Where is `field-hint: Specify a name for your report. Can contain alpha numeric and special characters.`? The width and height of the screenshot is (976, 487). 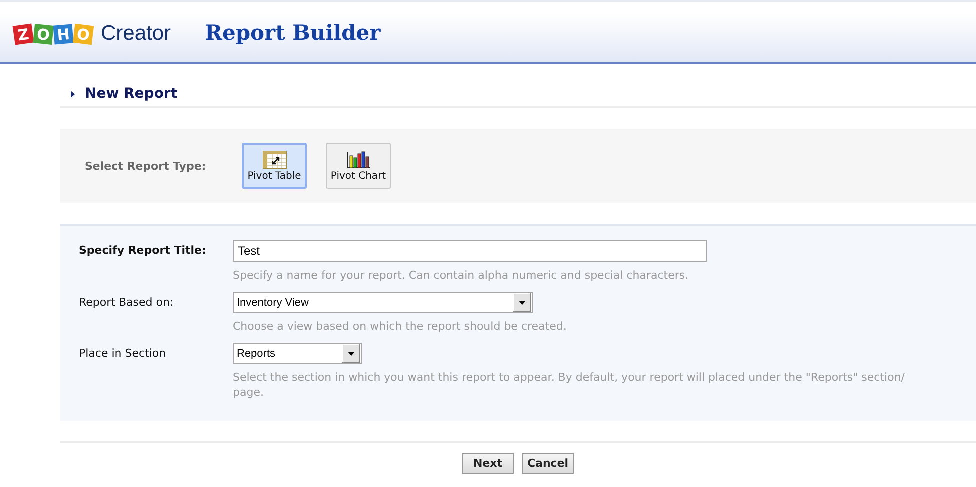
field-hint: Specify a name for your report. Can contain alpha numeric and special characters. is located at coordinates (461, 275).